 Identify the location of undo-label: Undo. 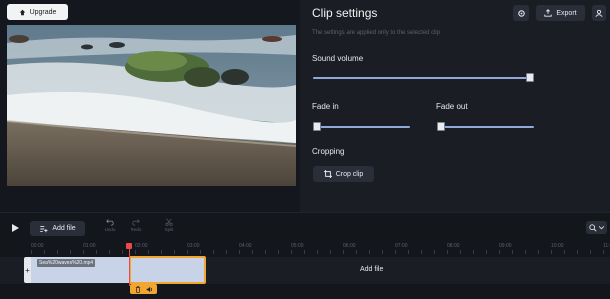
(110, 229).